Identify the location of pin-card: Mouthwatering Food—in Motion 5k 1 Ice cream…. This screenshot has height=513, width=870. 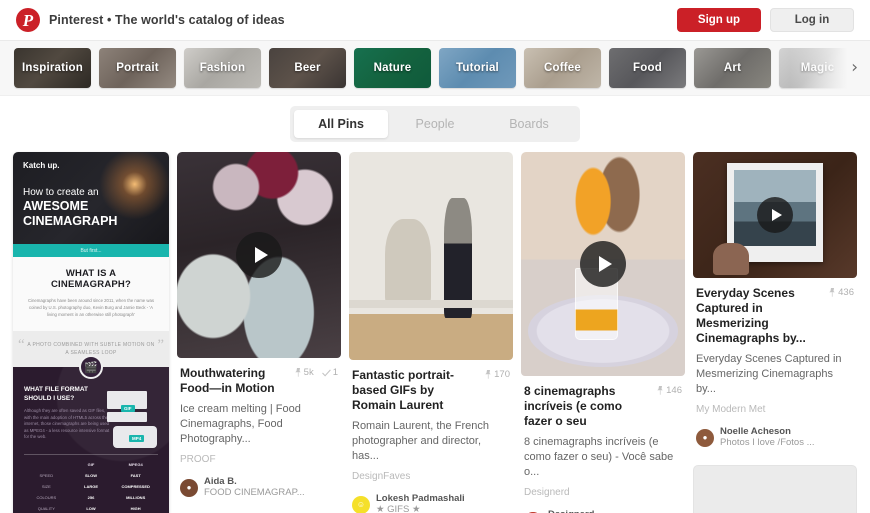
(259, 328).